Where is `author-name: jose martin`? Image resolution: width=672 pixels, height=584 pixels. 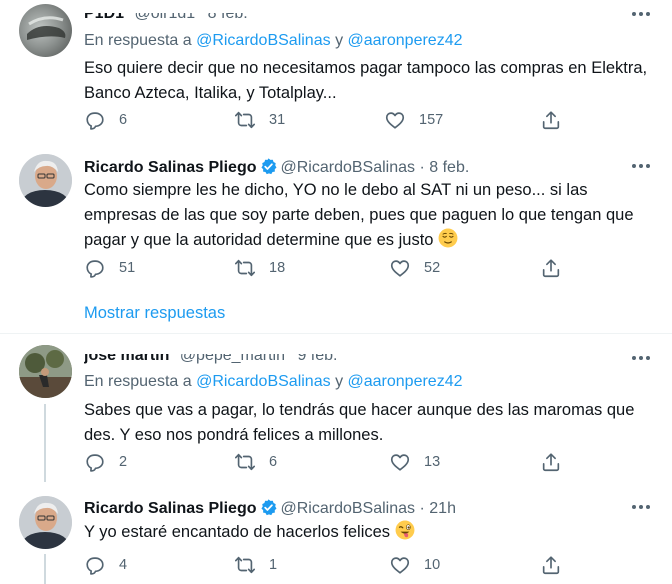 author-name: jose martin is located at coordinates (126, 359).